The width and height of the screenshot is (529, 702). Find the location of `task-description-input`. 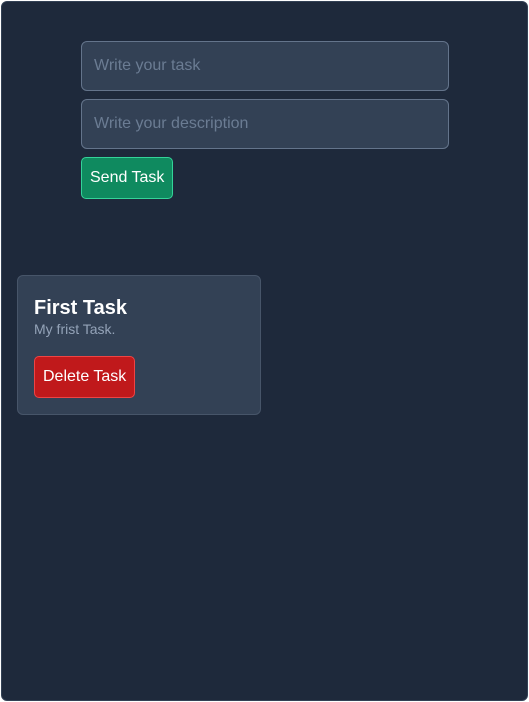

task-description-input is located at coordinates (265, 124).